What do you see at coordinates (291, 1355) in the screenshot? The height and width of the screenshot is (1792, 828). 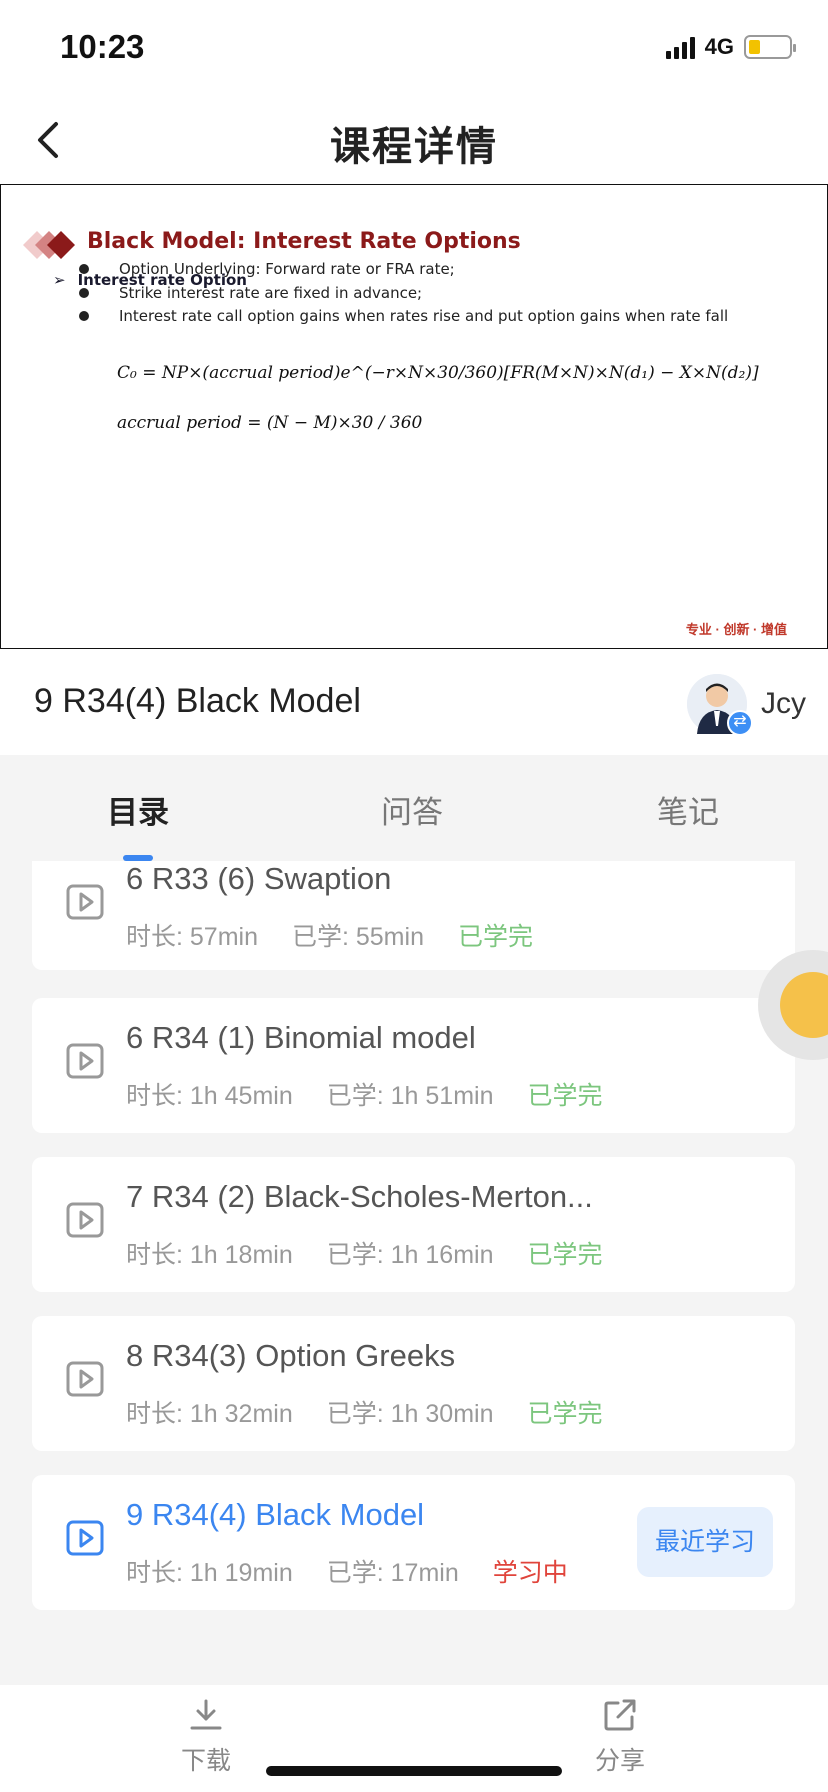 I see `chapter-title: 8 R34(3) Option Greeks` at bounding box center [291, 1355].